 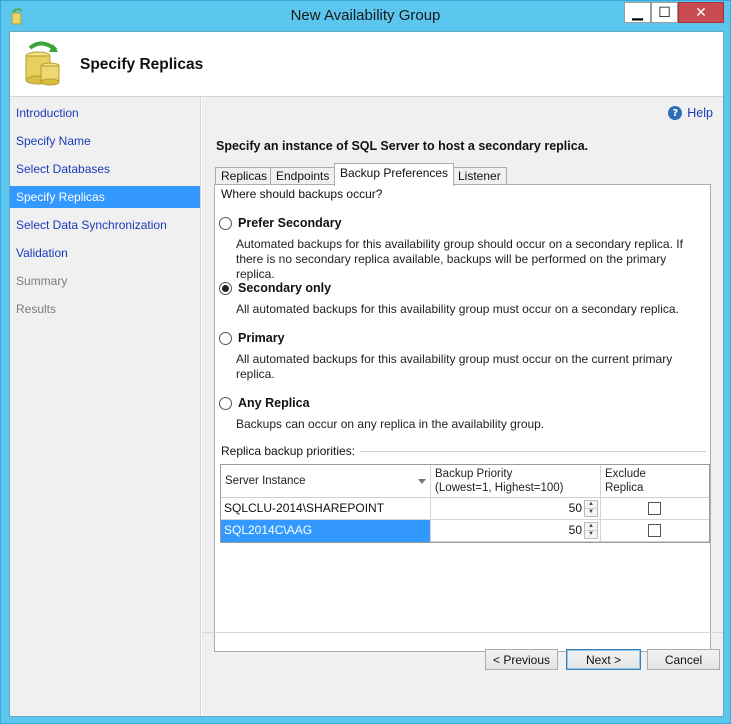 I want to click on group-divider, so click(x=533, y=451).